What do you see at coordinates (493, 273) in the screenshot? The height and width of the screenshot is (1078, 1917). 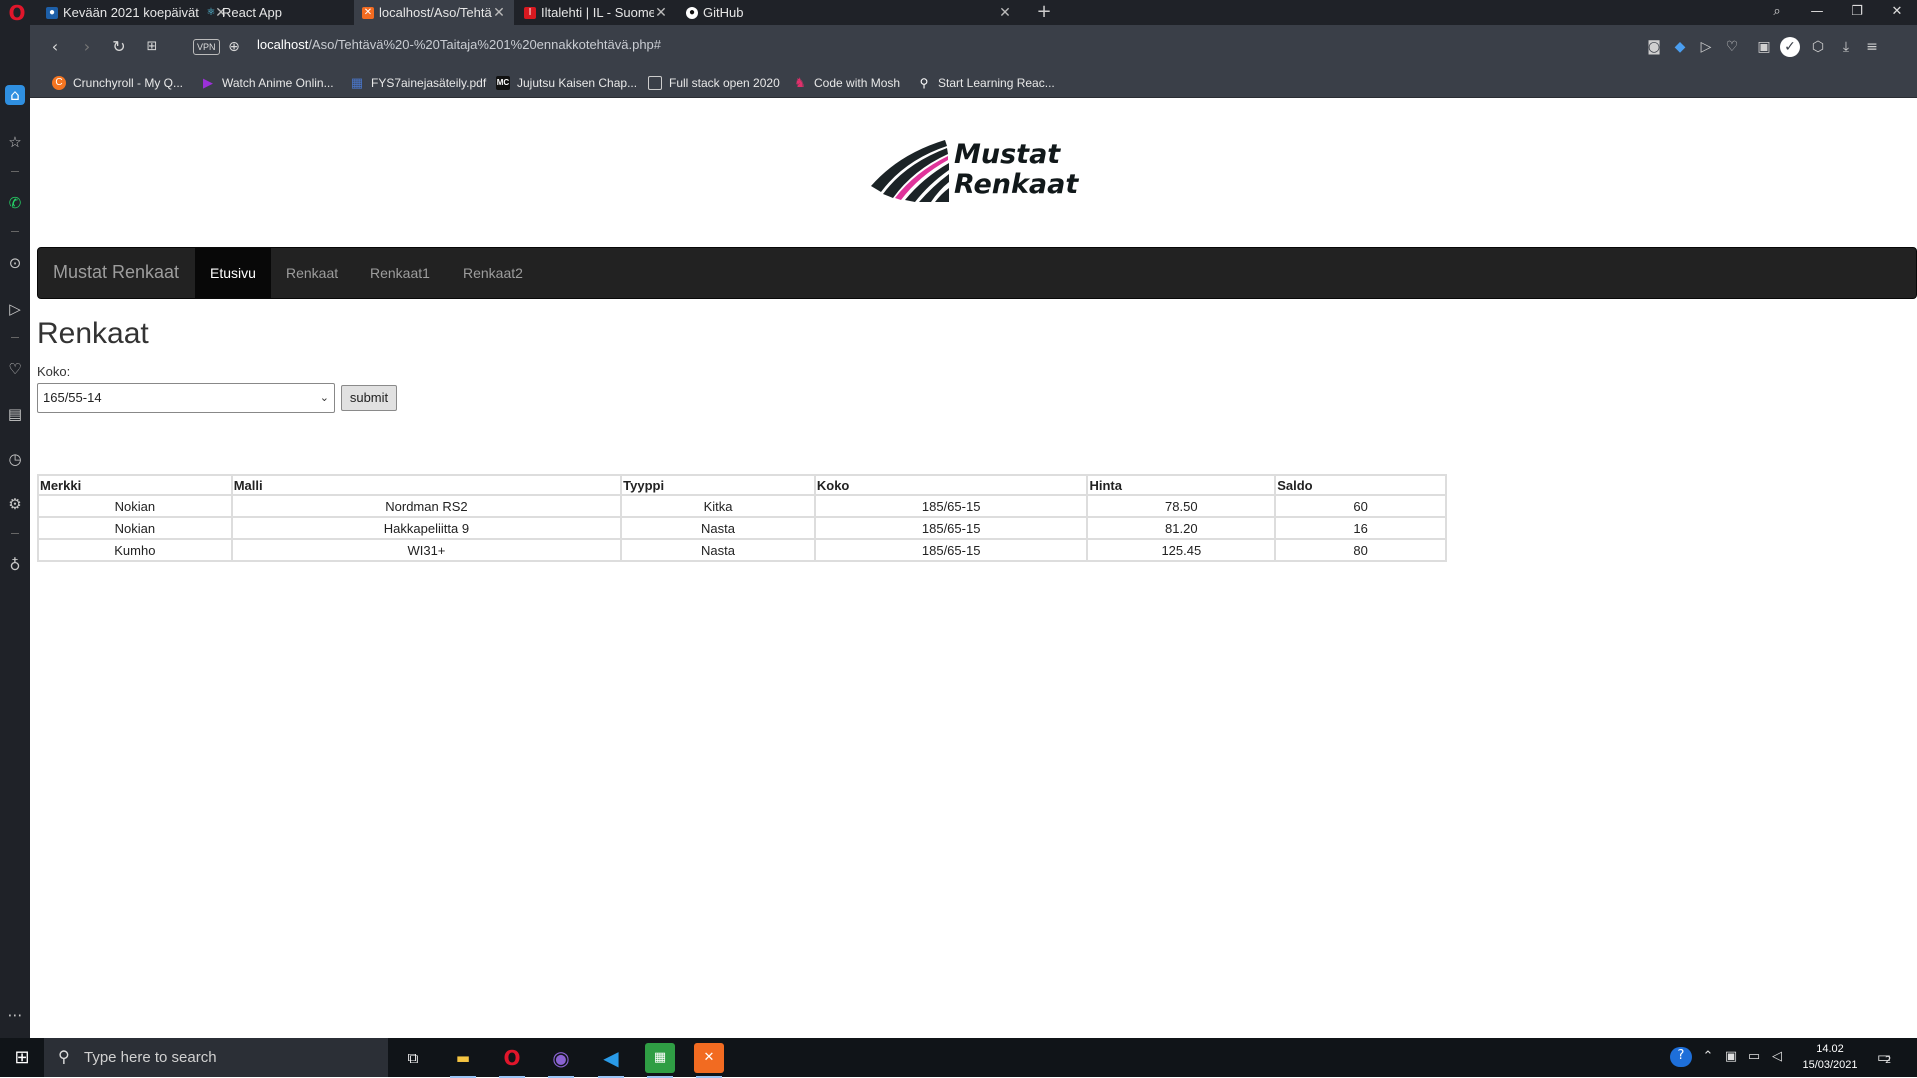 I see `nav-link-renkaat2: Renkaat2` at bounding box center [493, 273].